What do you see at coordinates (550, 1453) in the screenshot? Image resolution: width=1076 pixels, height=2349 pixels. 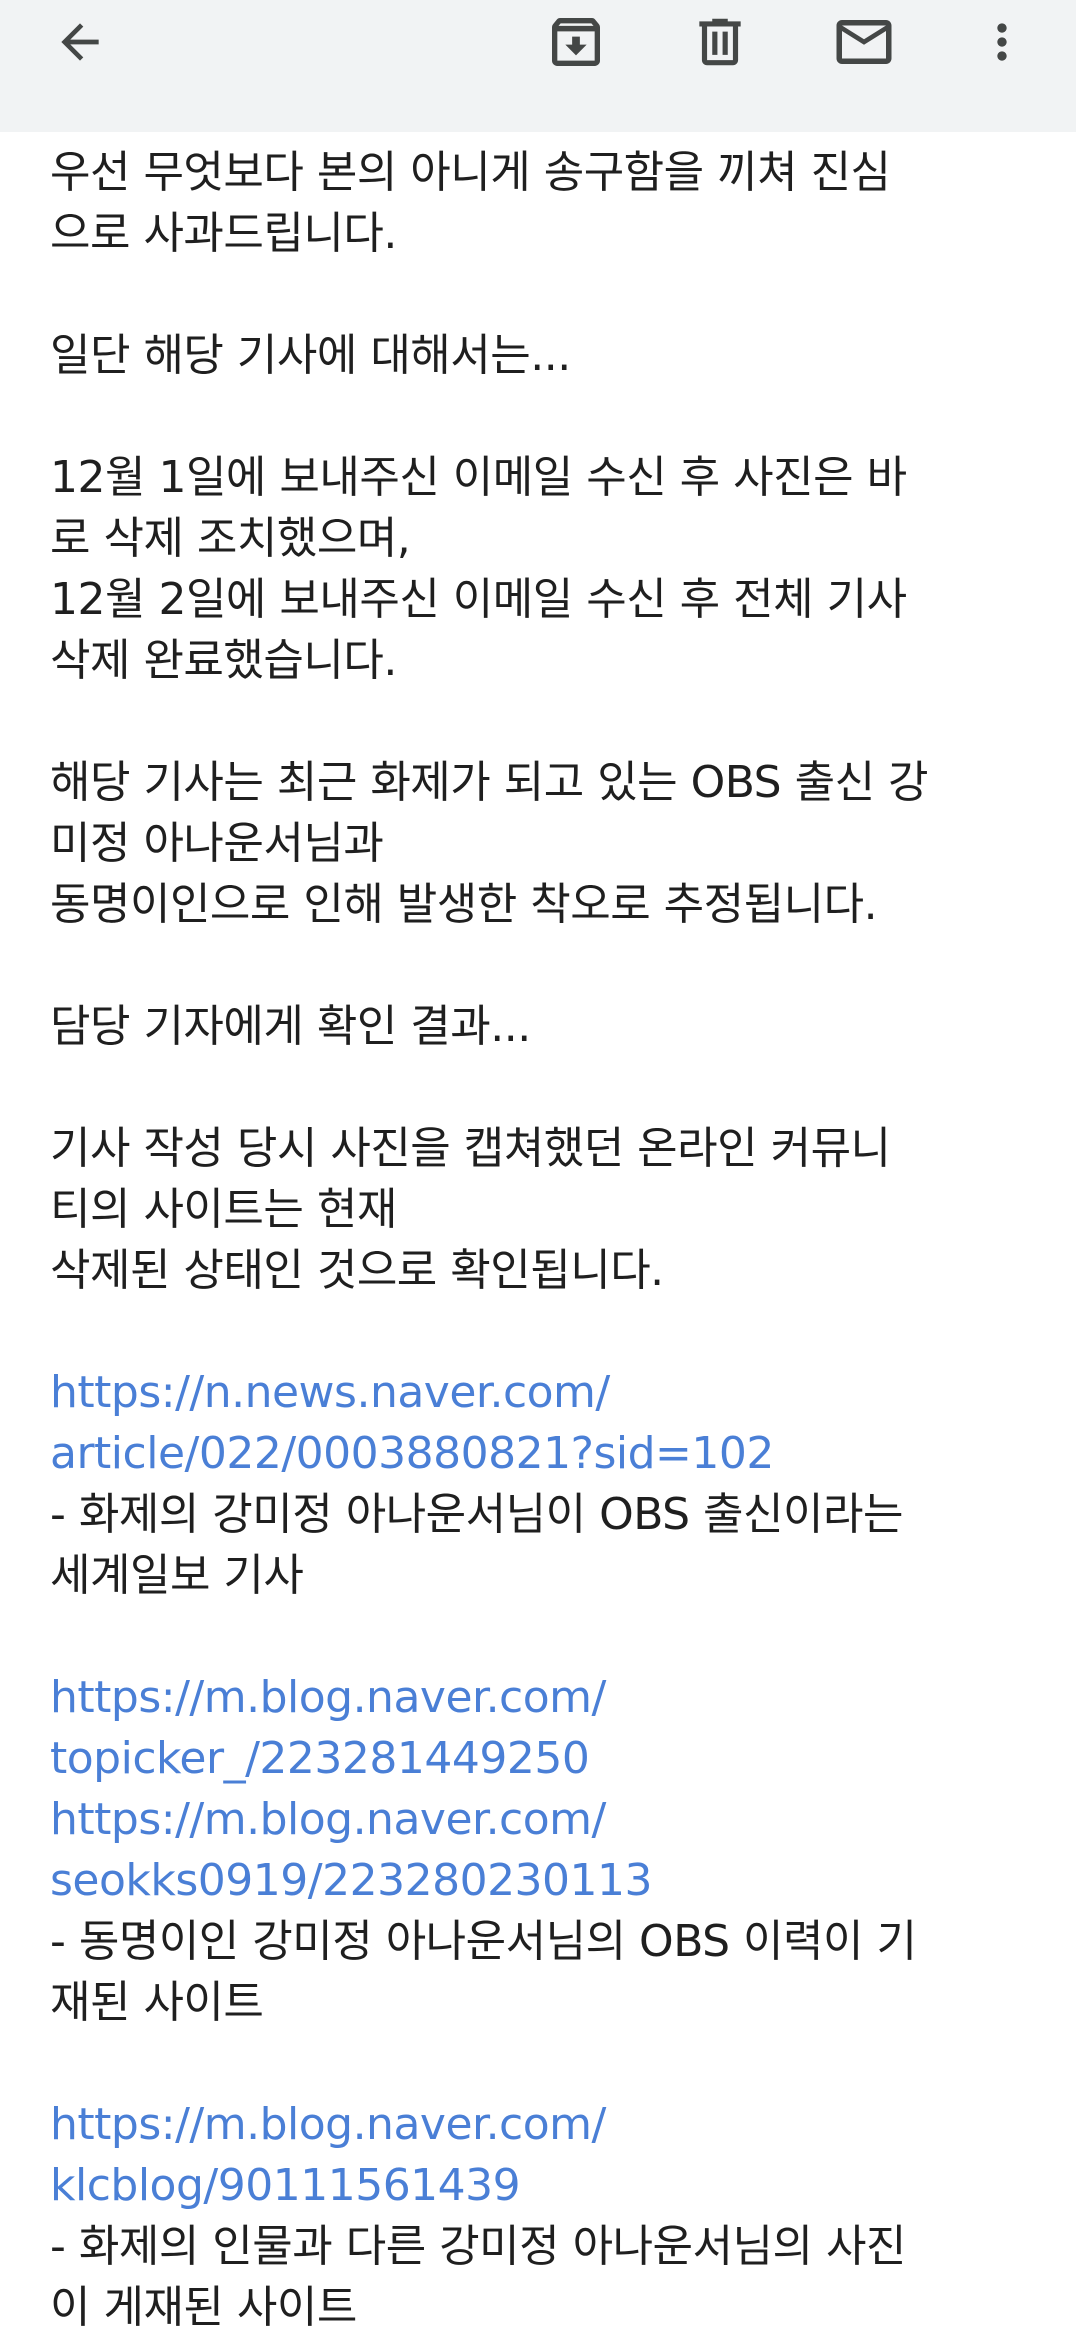 I see `link-news-article-cont: article/022/0003880821?sid=102` at bounding box center [550, 1453].